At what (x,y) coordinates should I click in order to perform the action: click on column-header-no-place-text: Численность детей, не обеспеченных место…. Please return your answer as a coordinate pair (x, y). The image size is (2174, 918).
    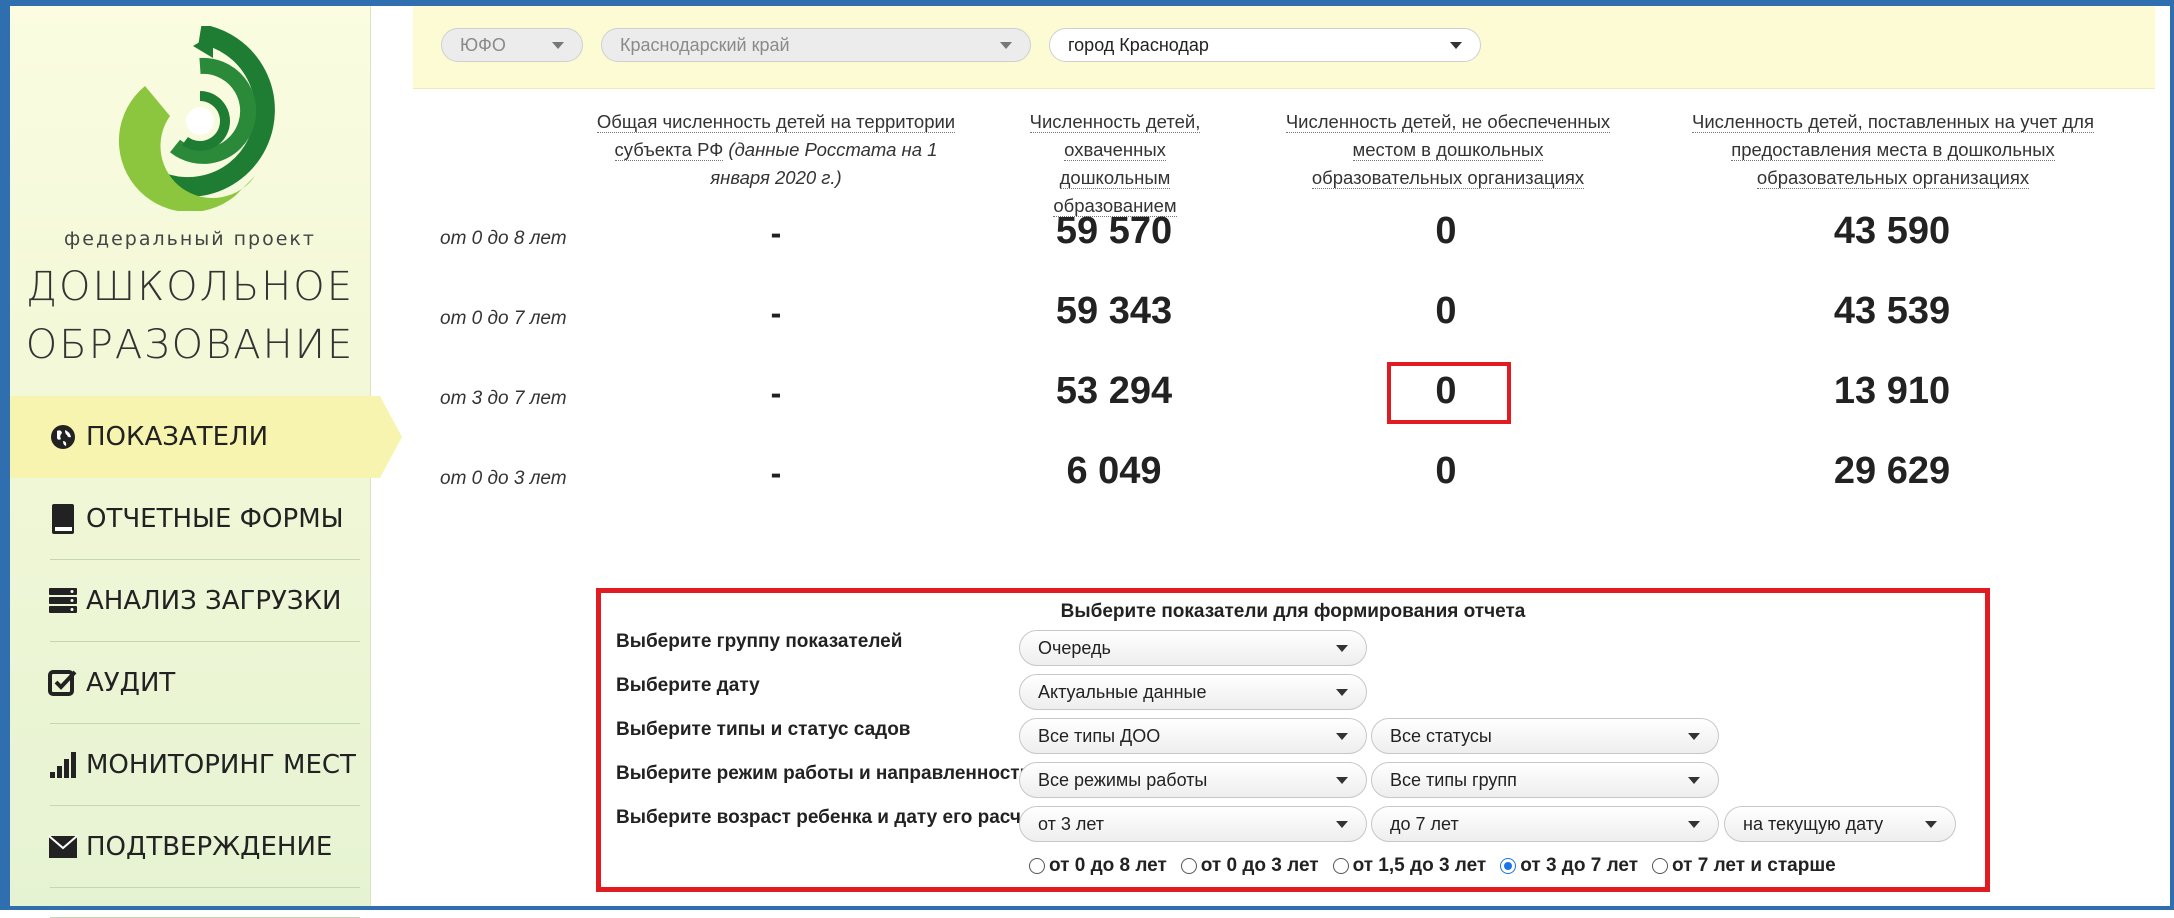
    Looking at the image, I should click on (1448, 150).